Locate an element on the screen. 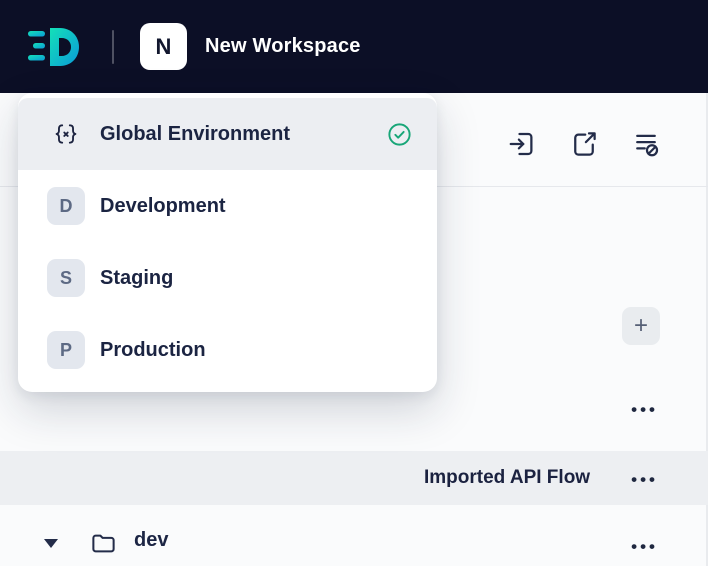  env-quicklook-icon is located at coordinates (646, 144).